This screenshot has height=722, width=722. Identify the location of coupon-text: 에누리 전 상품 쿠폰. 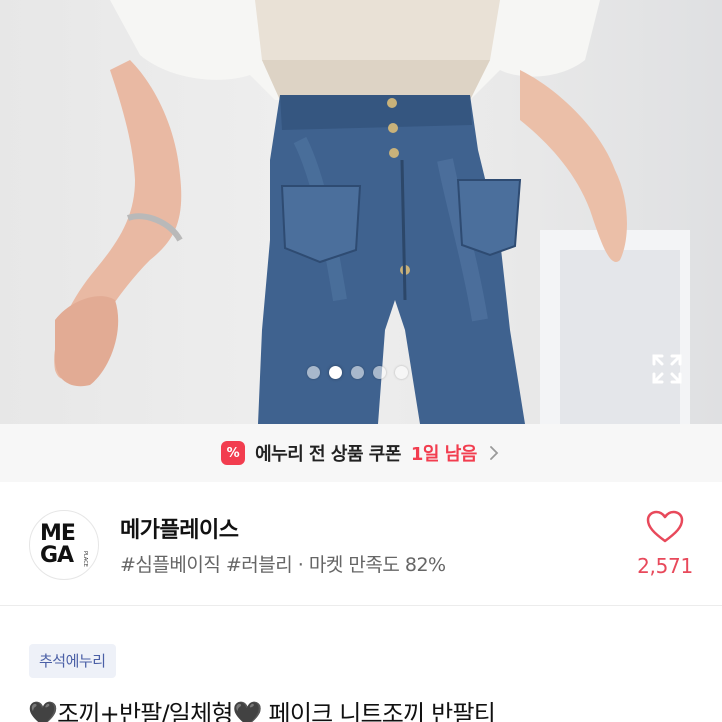
(328, 454).